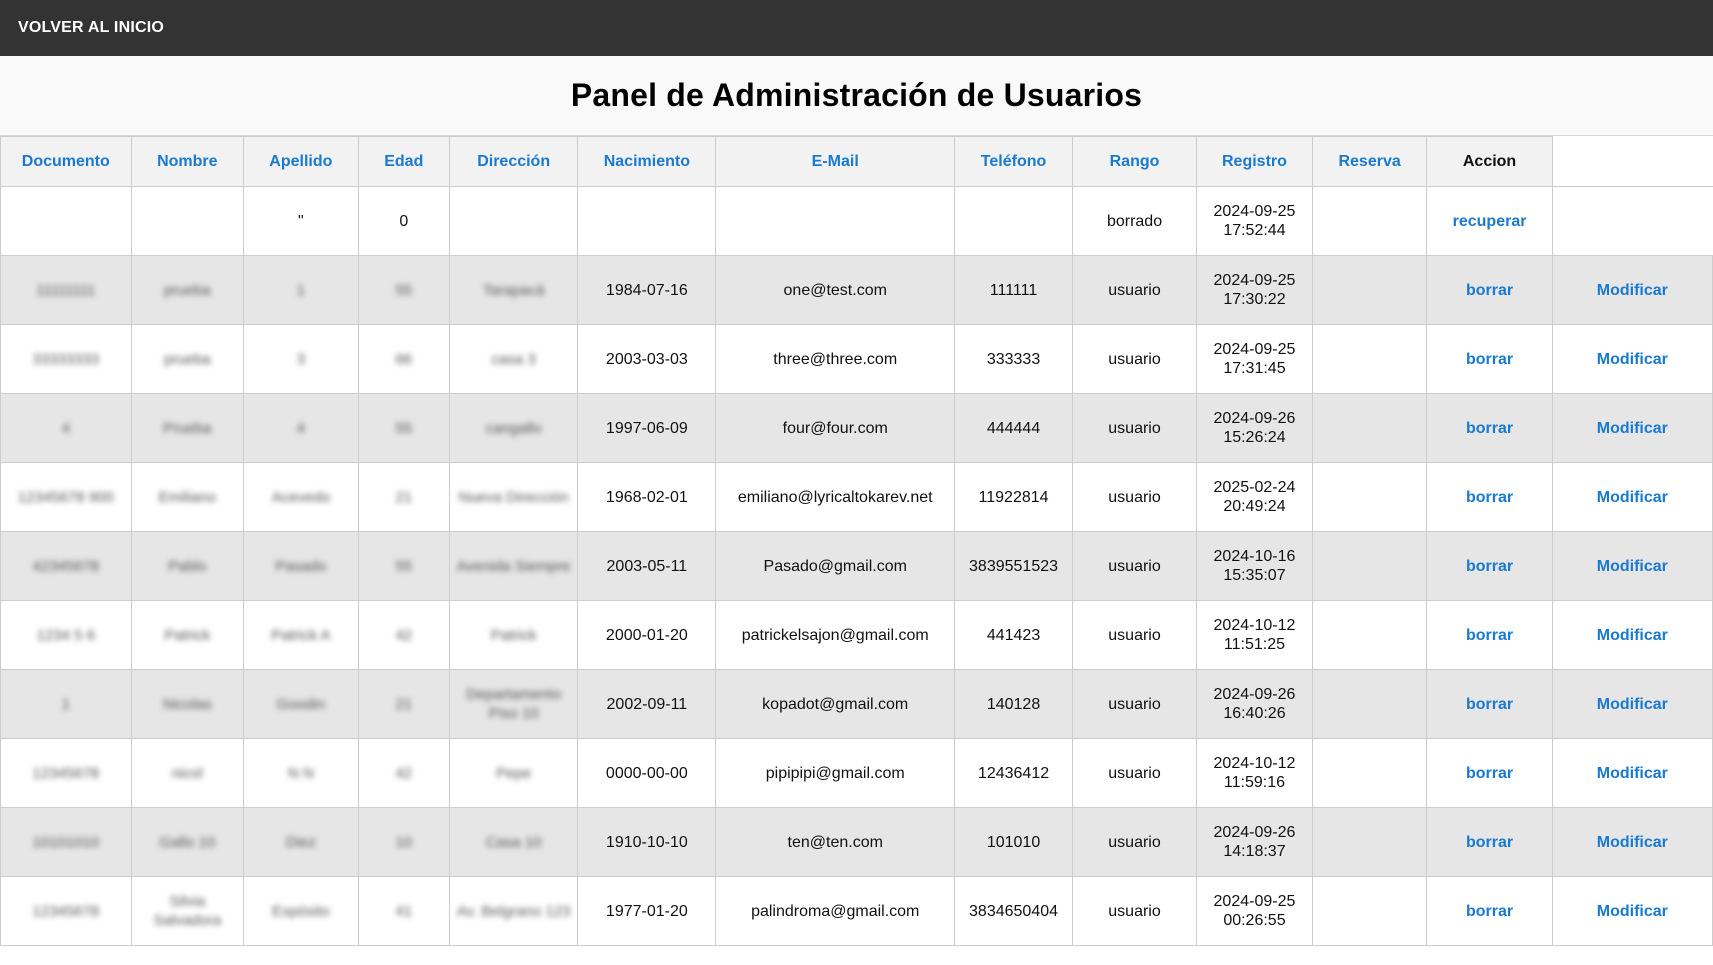 The width and height of the screenshot is (1713, 965). What do you see at coordinates (66, 359) in the screenshot?
I see `blurred-value: 33333333` at bounding box center [66, 359].